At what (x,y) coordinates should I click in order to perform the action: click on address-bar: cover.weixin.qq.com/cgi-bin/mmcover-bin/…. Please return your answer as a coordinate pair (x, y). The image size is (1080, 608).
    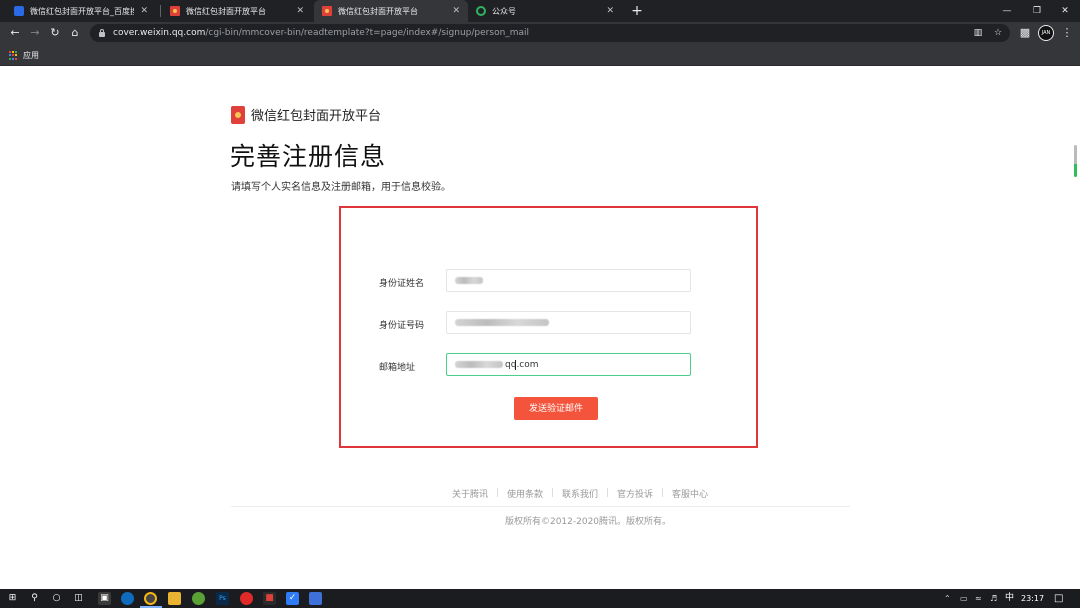
    Looking at the image, I should click on (550, 33).